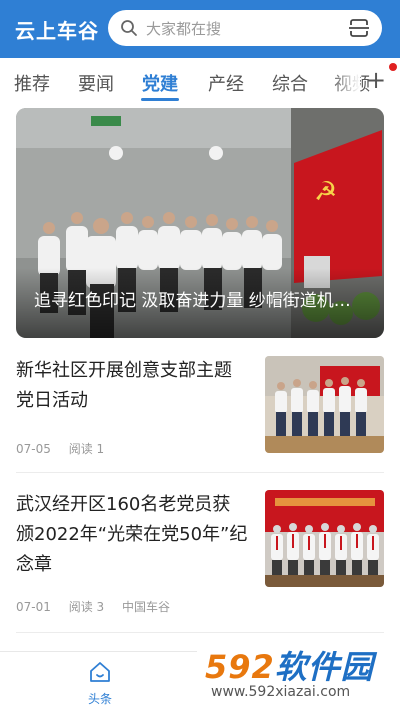 Image resolution: width=400 pixels, height=711 pixels. I want to click on news-date: 07-01, so click(33, 607).